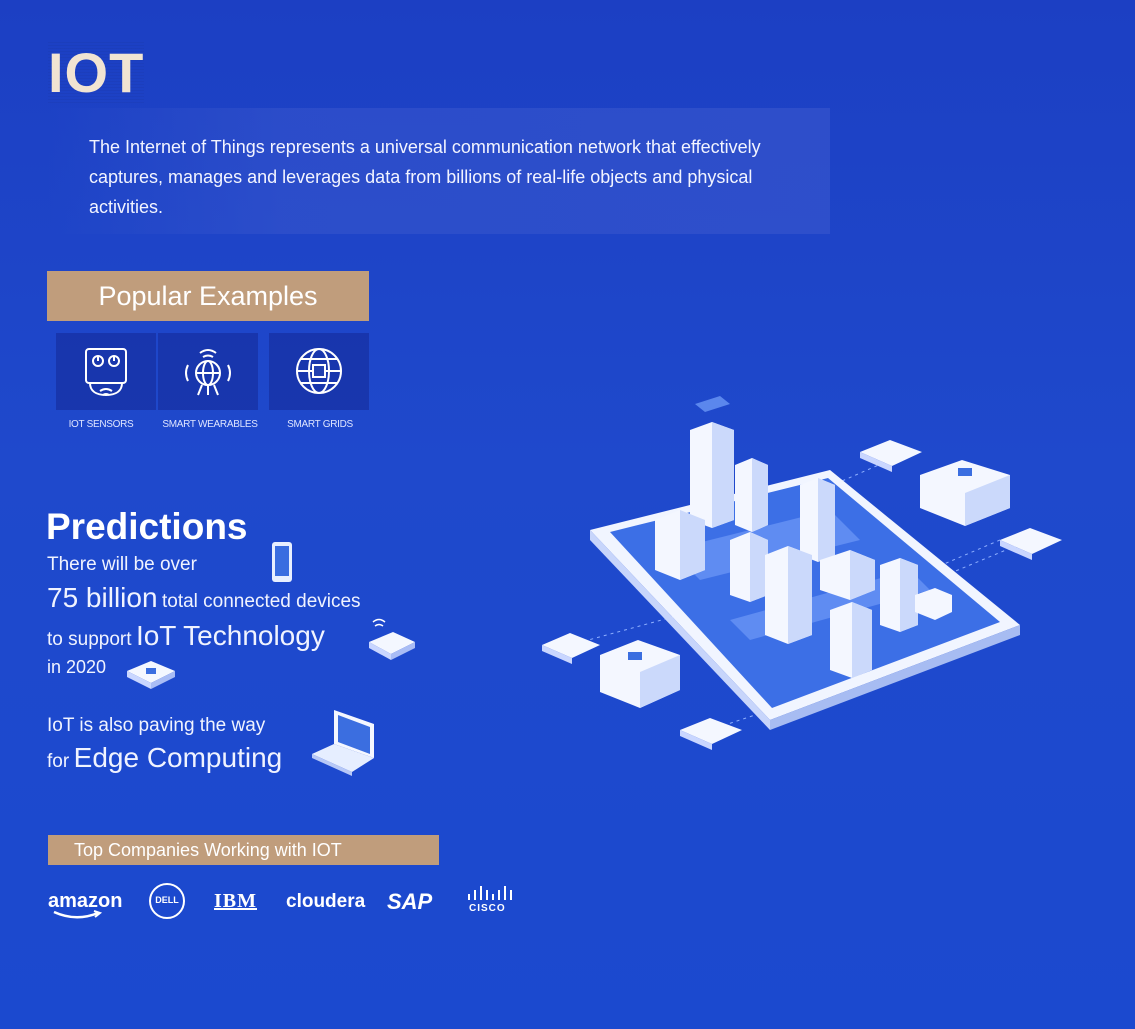  I want to click on companies-banner: Top Companies Working with IOT, so click(243, 850).